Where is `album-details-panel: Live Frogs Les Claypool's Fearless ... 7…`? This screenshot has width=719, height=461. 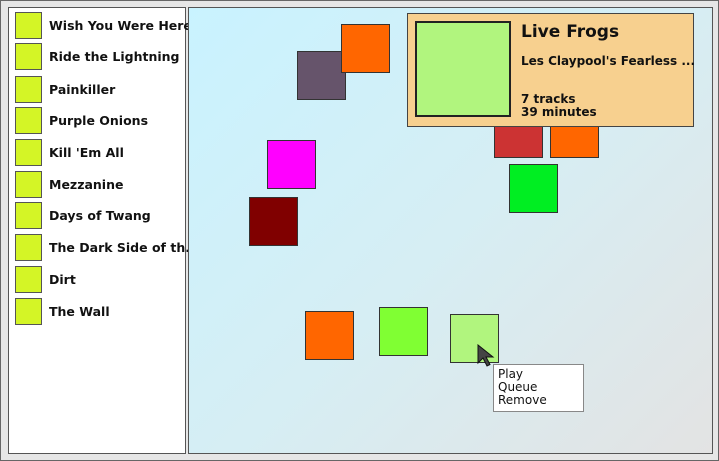
album-details-panel: Live Frogs Les Claypool's Fearless ... 7… is located at coordinates (551, 70).